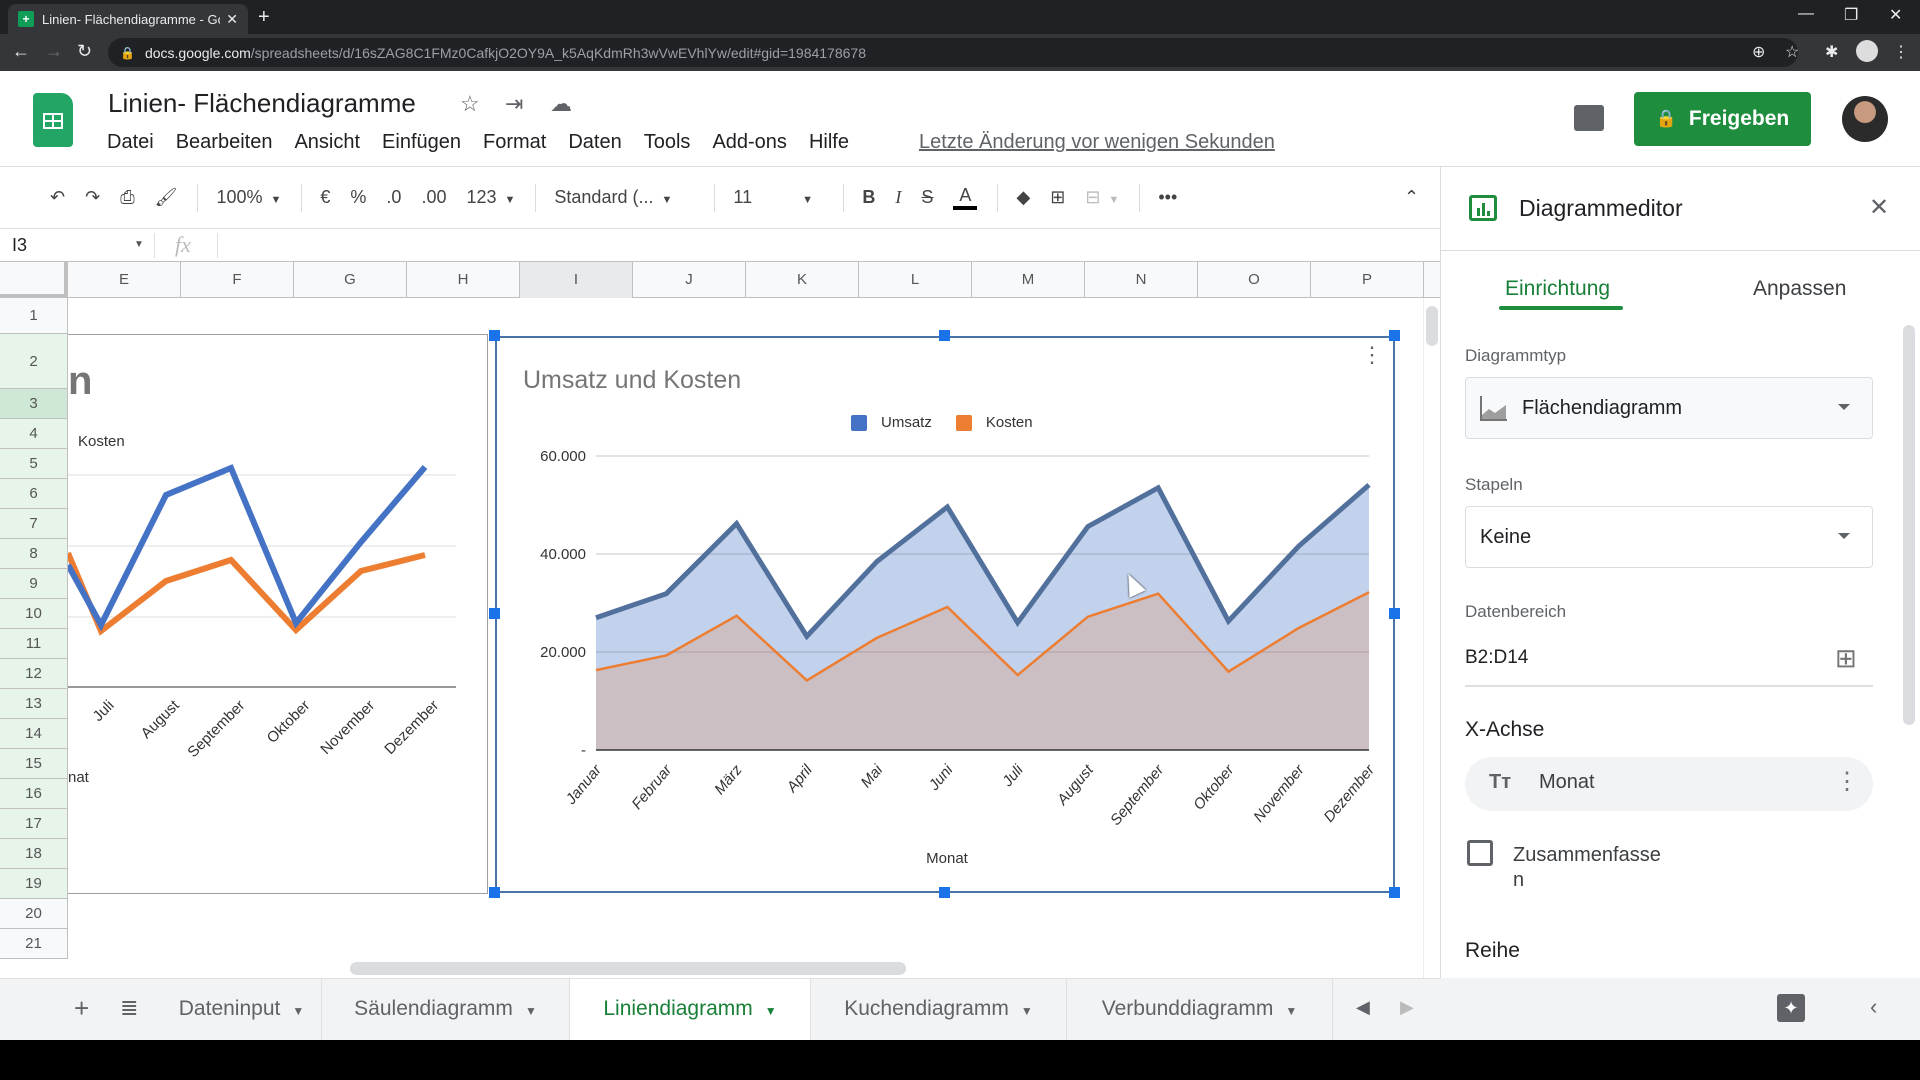 Image resolution: width=1920 pixels, height=1080 pixels. Describe the element at coordinates (1758, 52) in the screenshot. I see `zoom-icon: ⊕` at that location.